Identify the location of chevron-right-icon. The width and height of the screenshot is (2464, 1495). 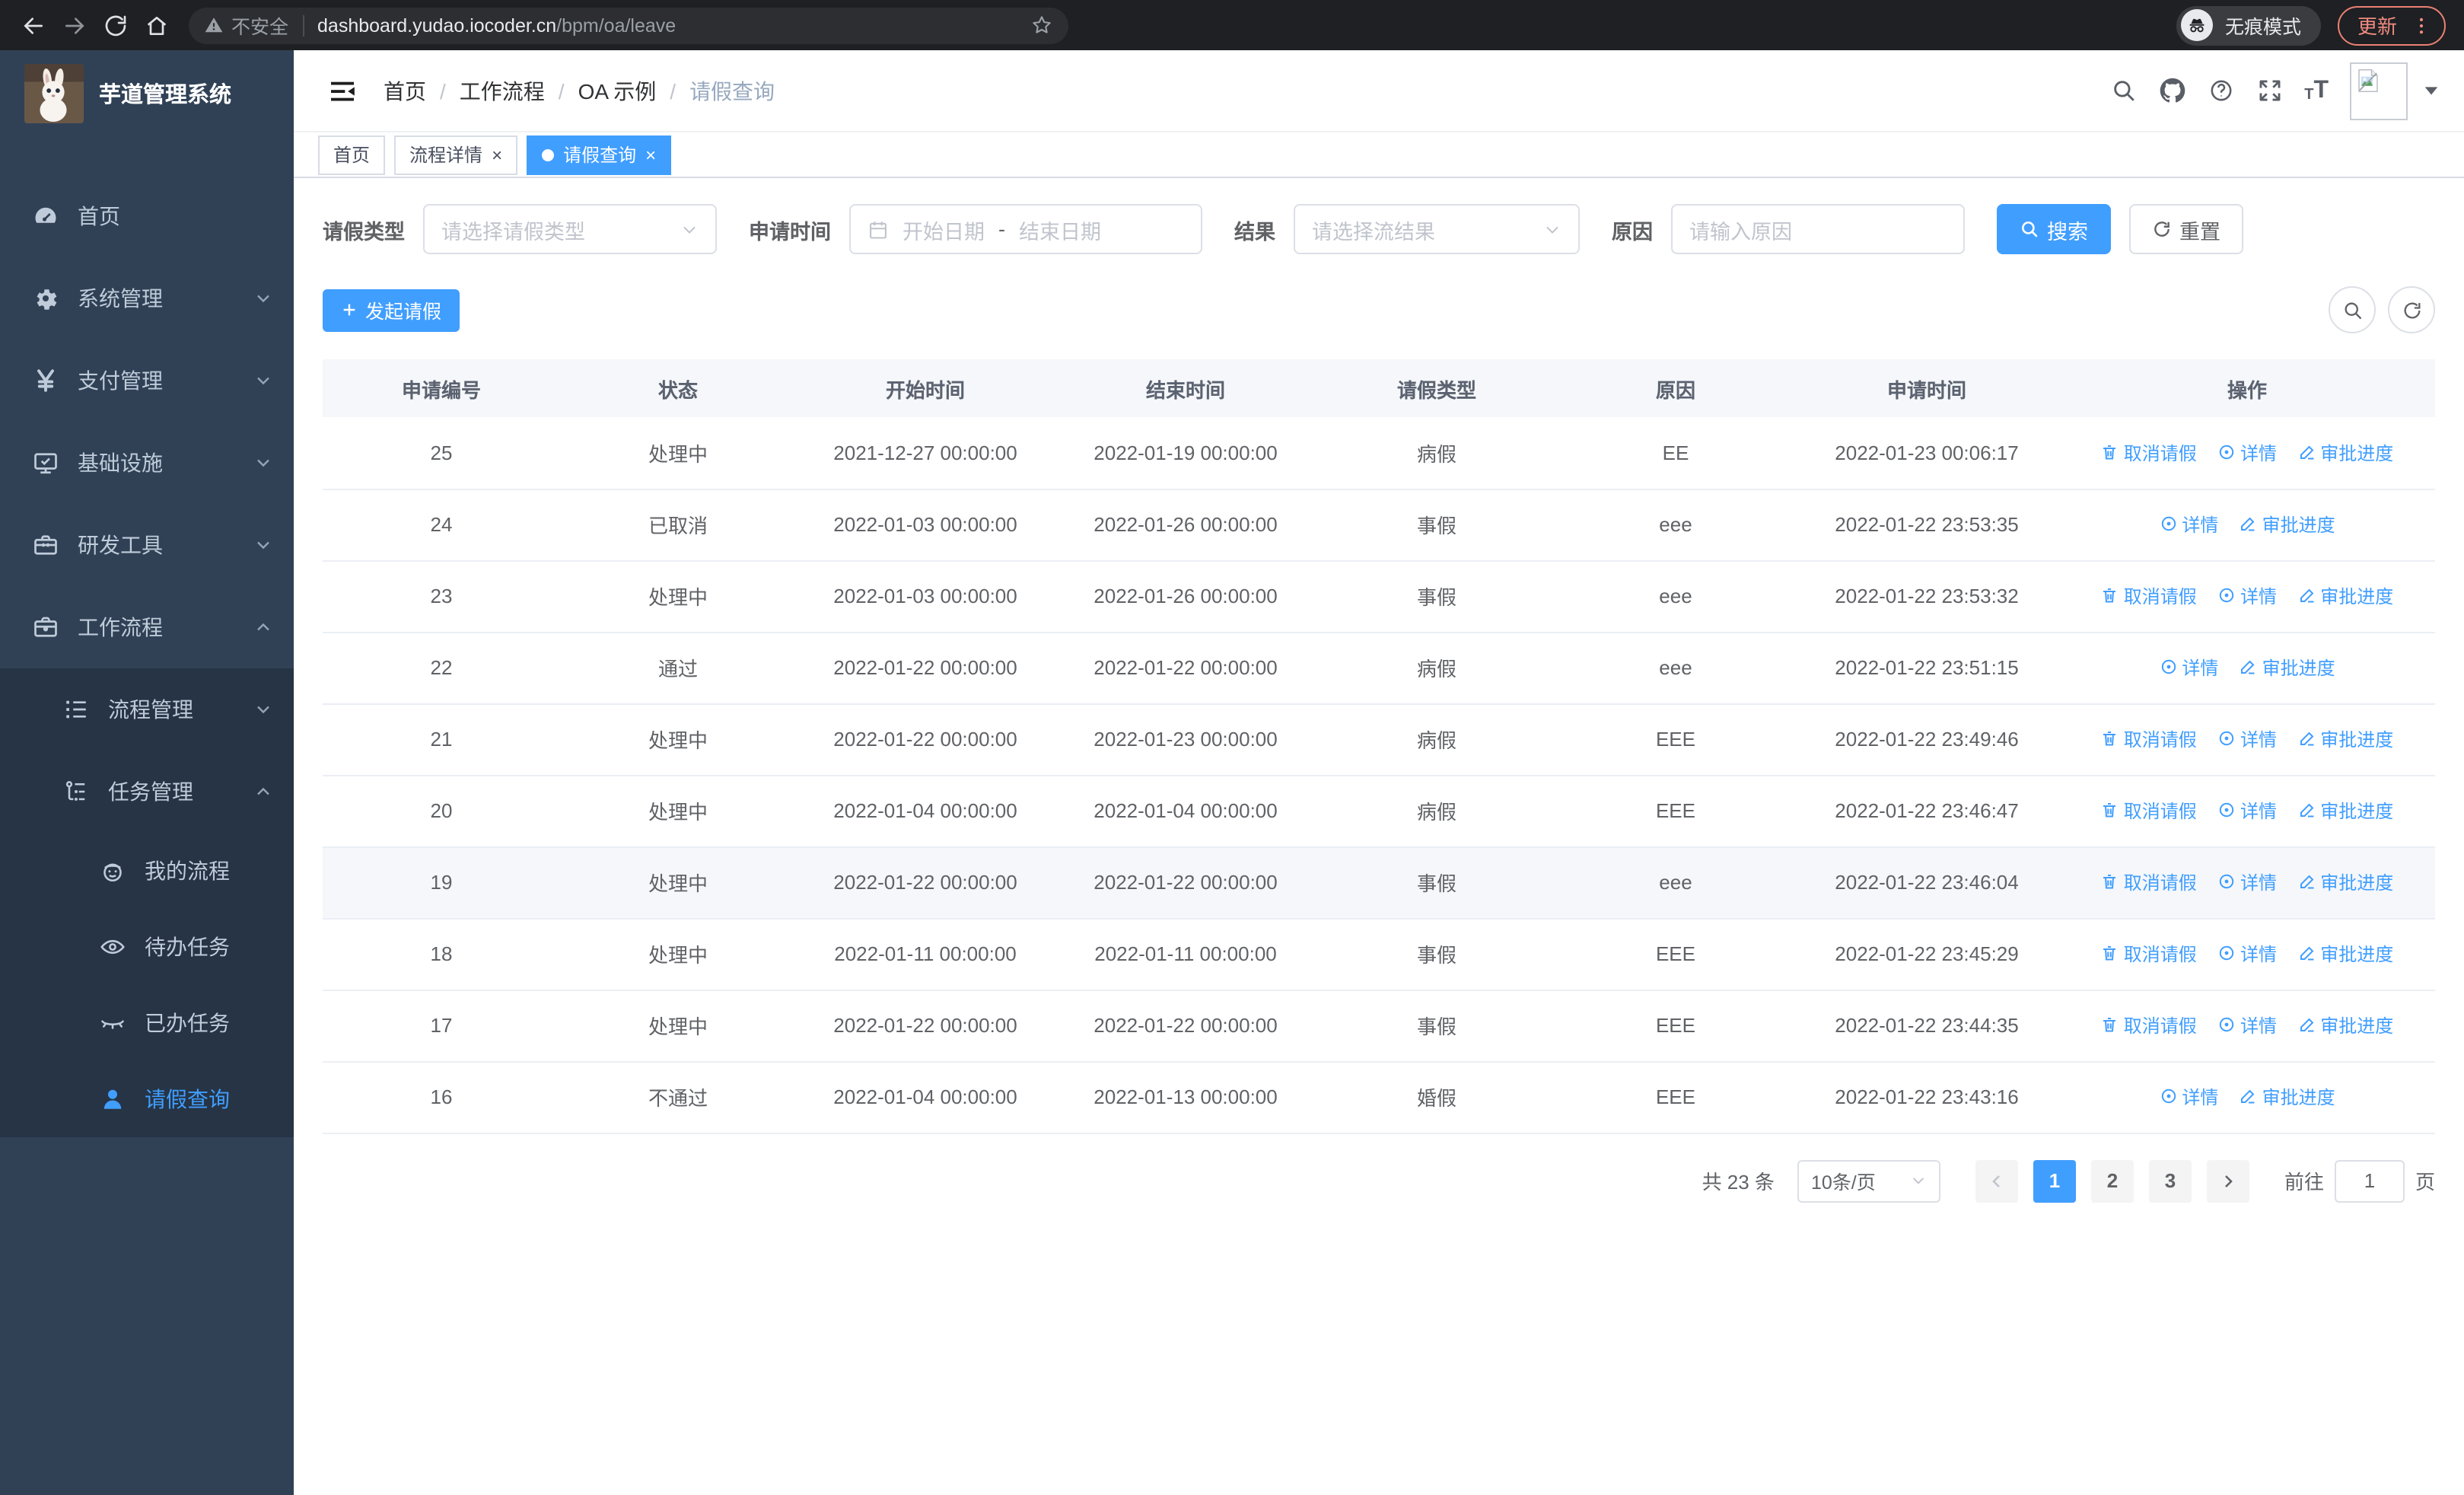
(2229, 1181).